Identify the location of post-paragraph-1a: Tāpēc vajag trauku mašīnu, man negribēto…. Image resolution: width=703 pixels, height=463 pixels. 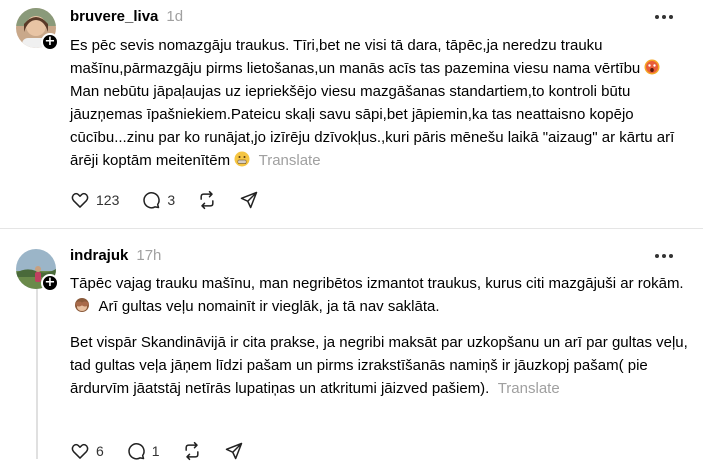
(377, 283).